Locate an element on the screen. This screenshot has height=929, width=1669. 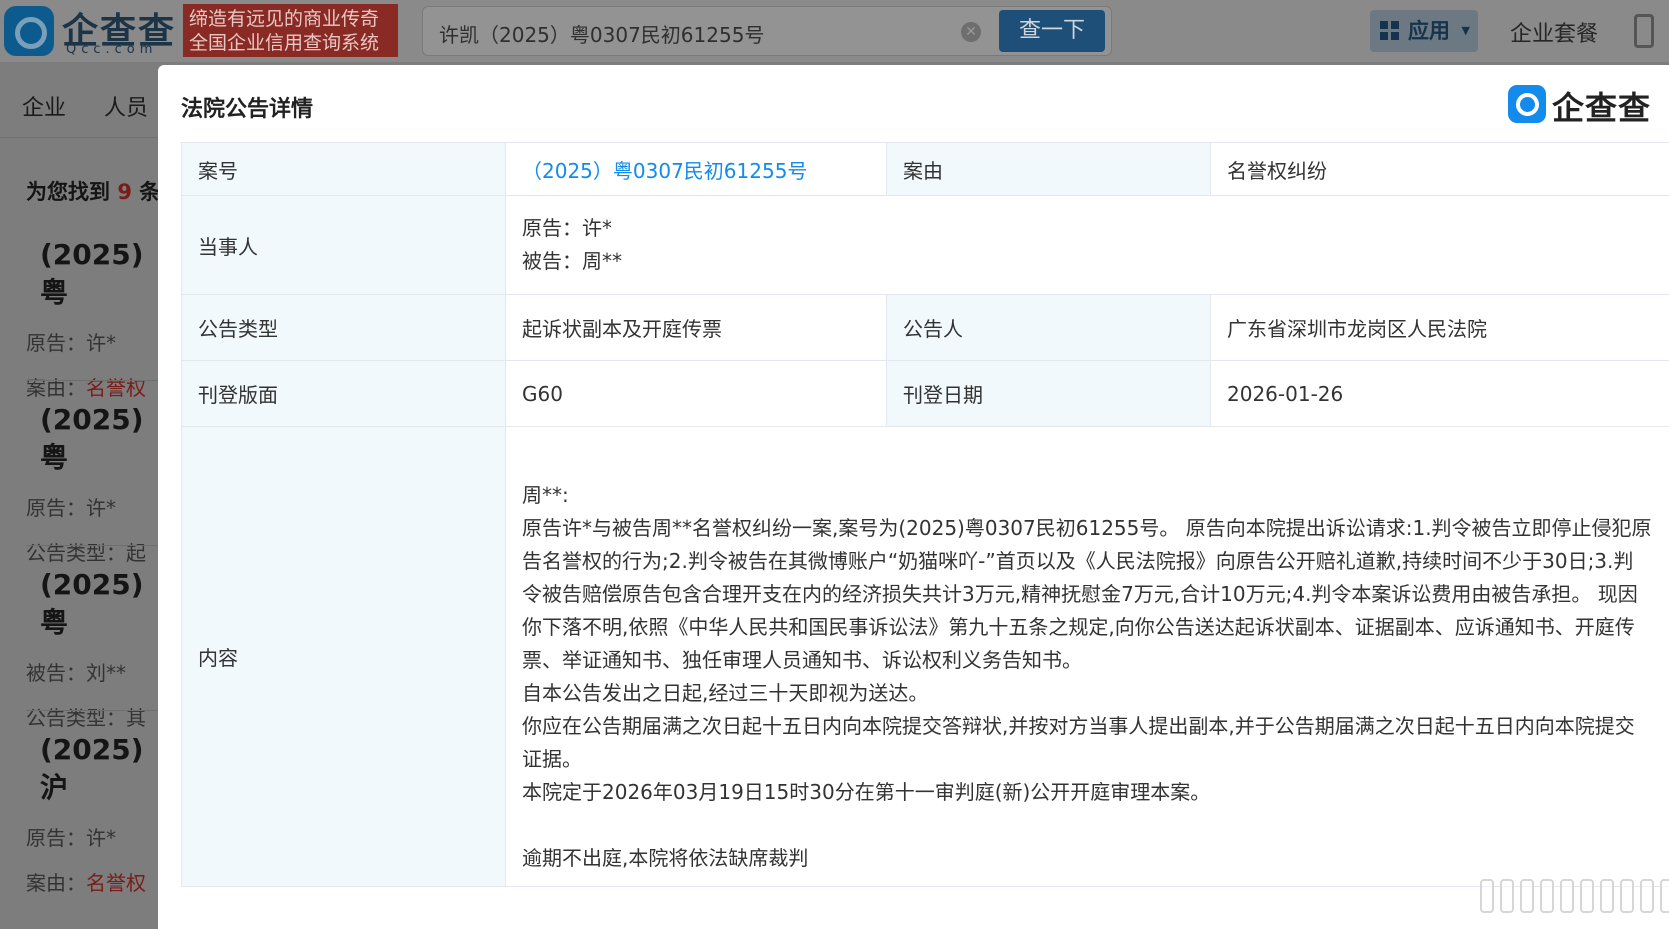
announcer-label: 公告人 is located at coordinates (1048, 327).